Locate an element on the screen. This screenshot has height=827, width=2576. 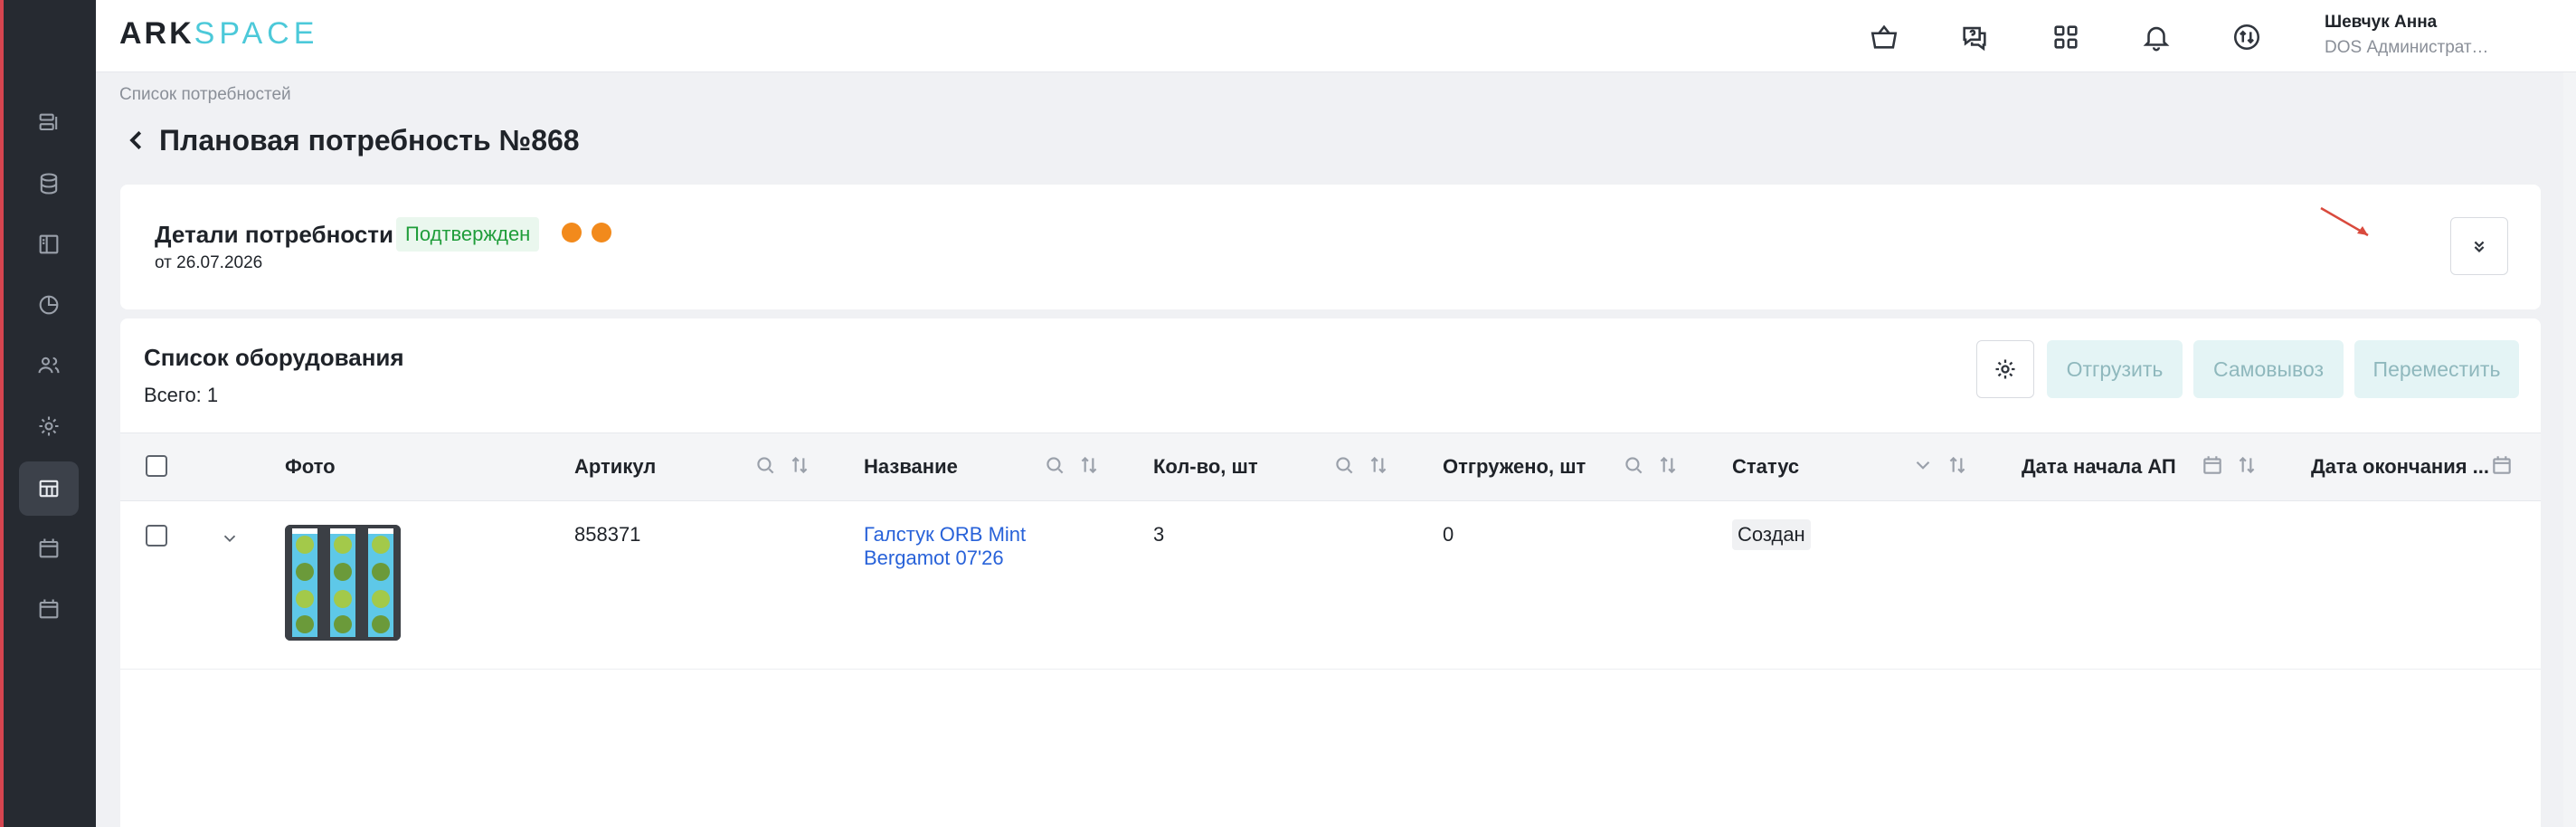
chevron-left-icon is located at coordinates (136, 140).